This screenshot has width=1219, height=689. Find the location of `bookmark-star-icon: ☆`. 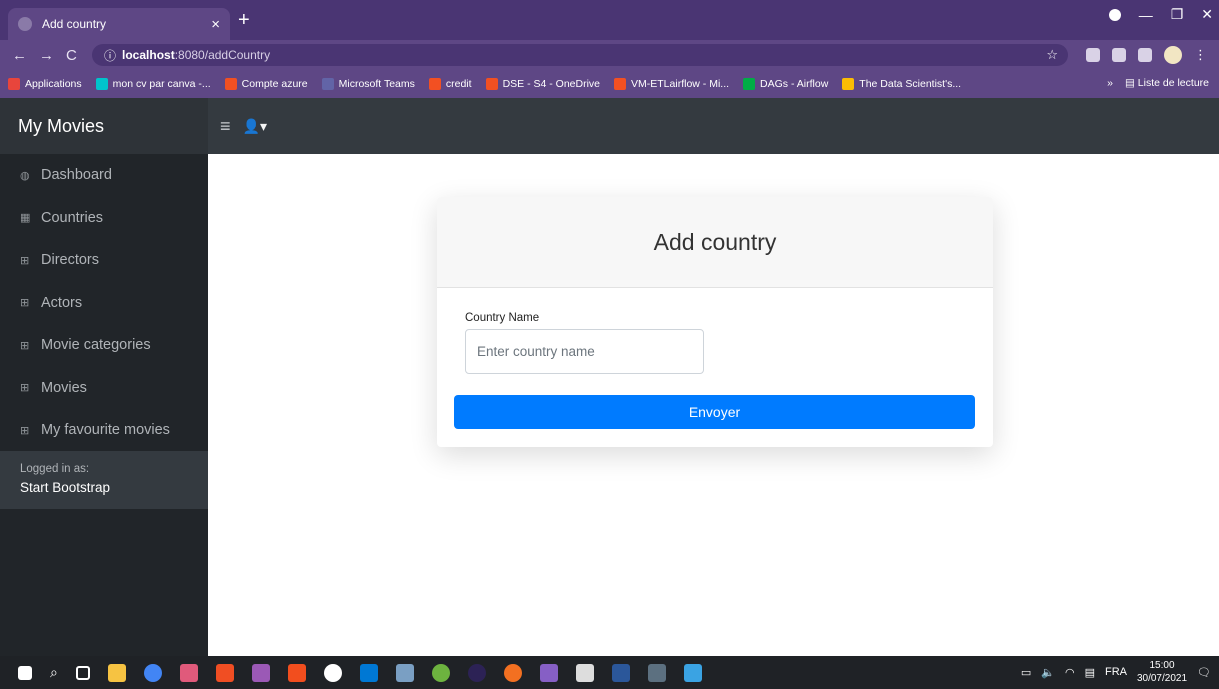

bookmark-star-icon: ☆ is located at coordinates (1052, 55).